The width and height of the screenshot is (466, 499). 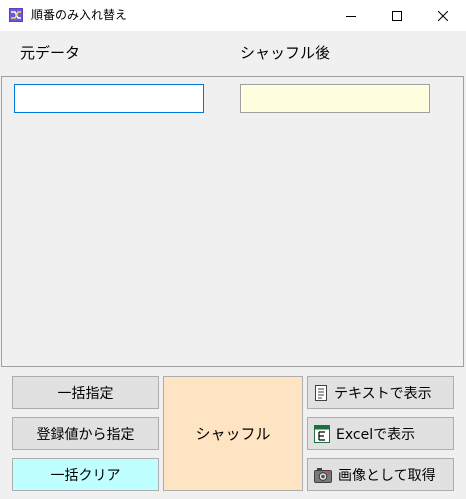 I want to click on bulk-set-label: 一括指定, so click(x=85, y=393).